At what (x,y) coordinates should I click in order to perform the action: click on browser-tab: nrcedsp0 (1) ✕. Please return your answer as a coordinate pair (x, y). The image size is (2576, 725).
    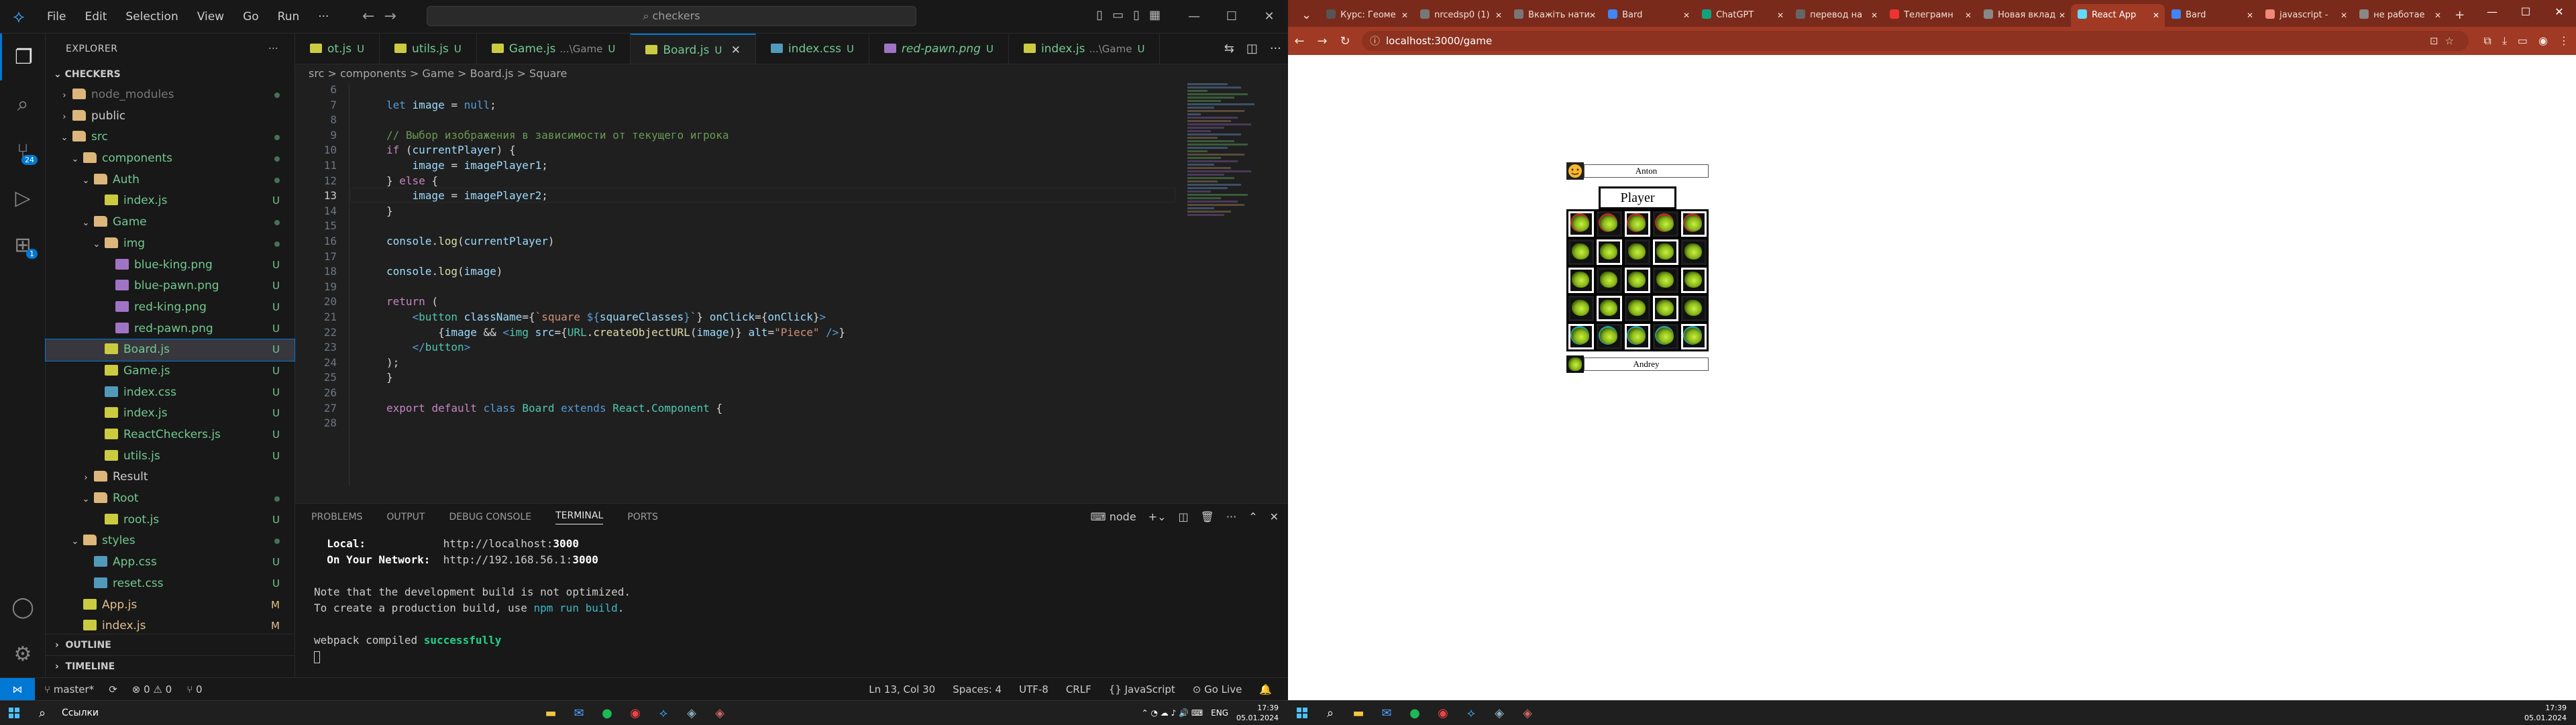
    Looking at the image, I should click on (1460, 15).